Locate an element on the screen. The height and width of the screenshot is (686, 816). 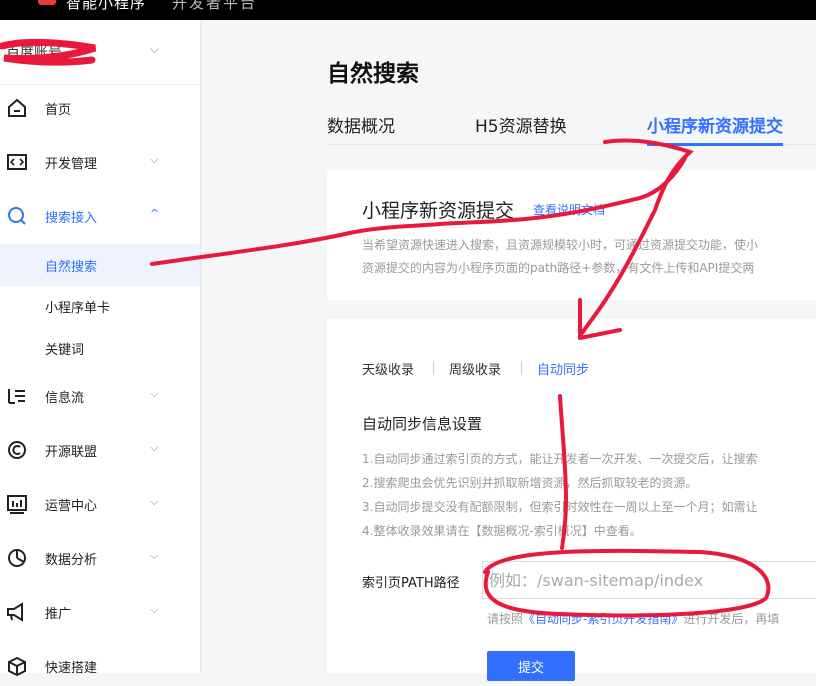
sidebar-item-label: 开源联盟 is located at coordinates (71, 452).